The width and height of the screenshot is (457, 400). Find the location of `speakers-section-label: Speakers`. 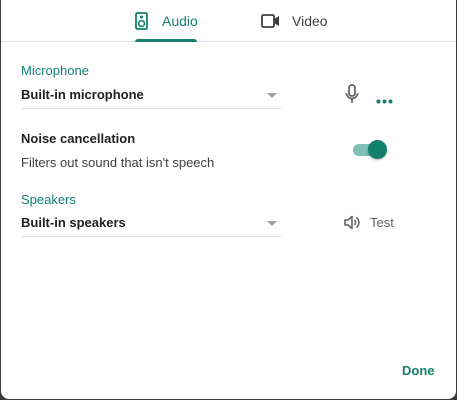

speakers-section-label: Speakers is located at coordinates (48, 199).